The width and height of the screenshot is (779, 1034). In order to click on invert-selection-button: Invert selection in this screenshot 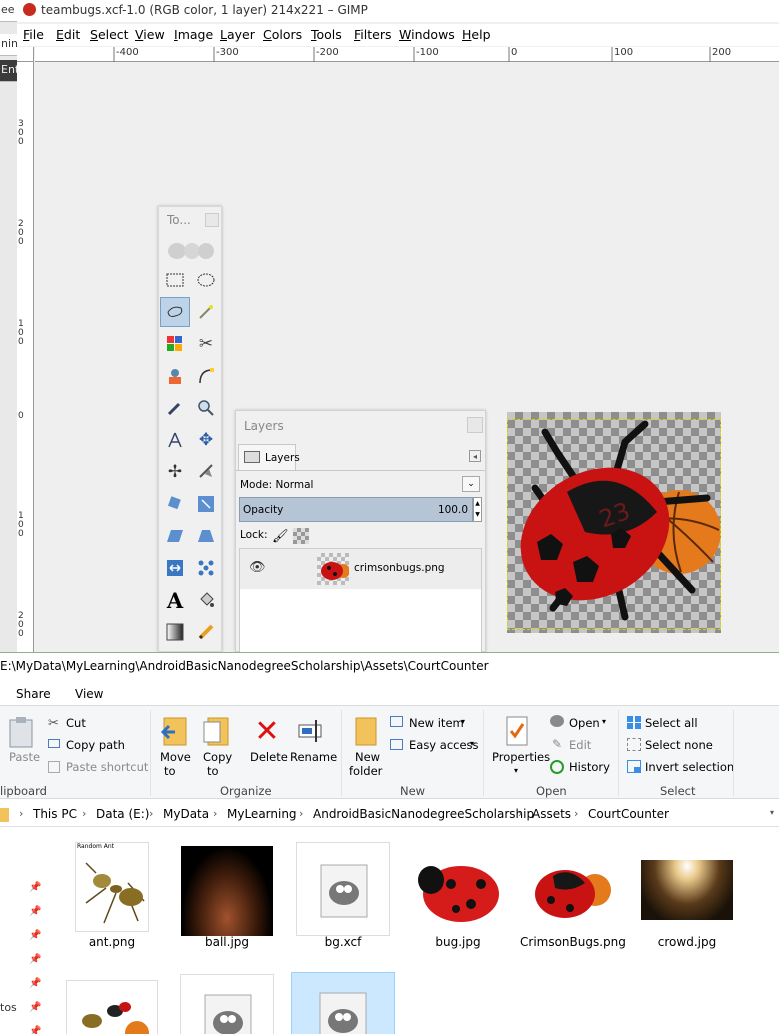, I will do `click(689, 767)`.